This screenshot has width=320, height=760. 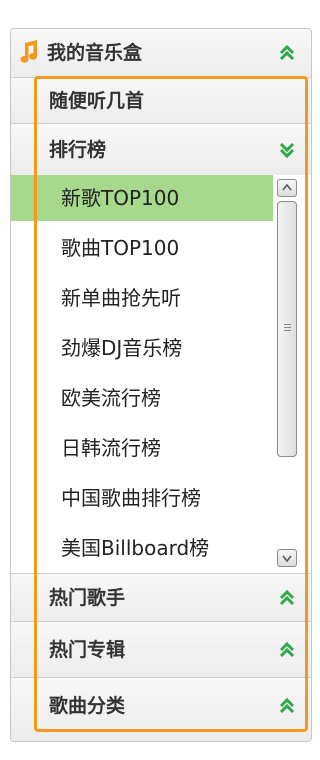 I want to click on list-item-label: 美国Billboard榜, so click(x=135, y=548).